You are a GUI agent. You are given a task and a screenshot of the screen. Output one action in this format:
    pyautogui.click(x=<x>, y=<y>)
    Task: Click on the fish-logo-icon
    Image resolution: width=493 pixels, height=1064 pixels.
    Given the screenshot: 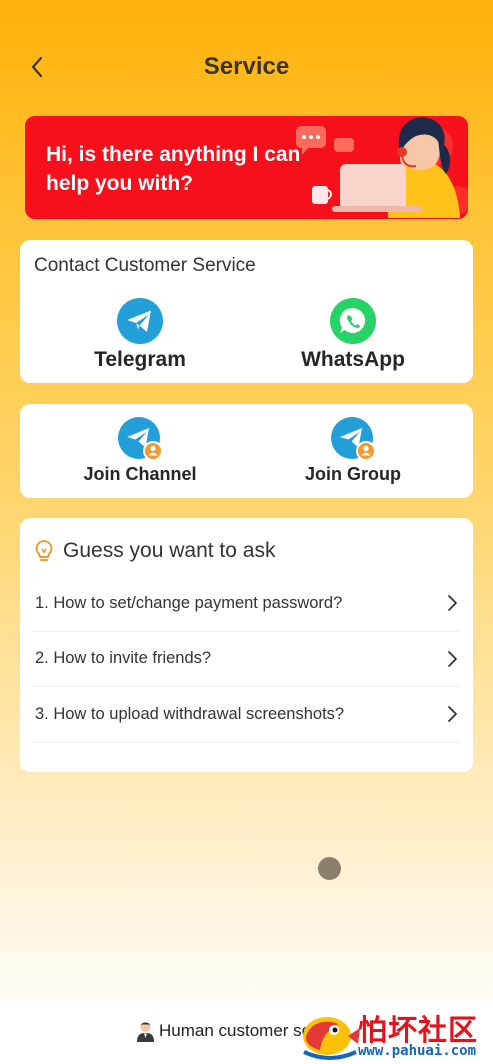 What is the action you would take?
    pyautogui.click(x=331, y=1038)
    